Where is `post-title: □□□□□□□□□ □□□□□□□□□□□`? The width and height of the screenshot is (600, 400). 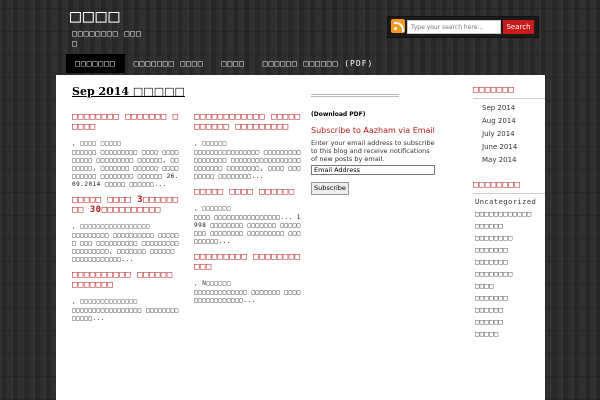
post-title: □□□□□□□□□ □□□□□□□□□□□ is located at coordinates (248, 262).